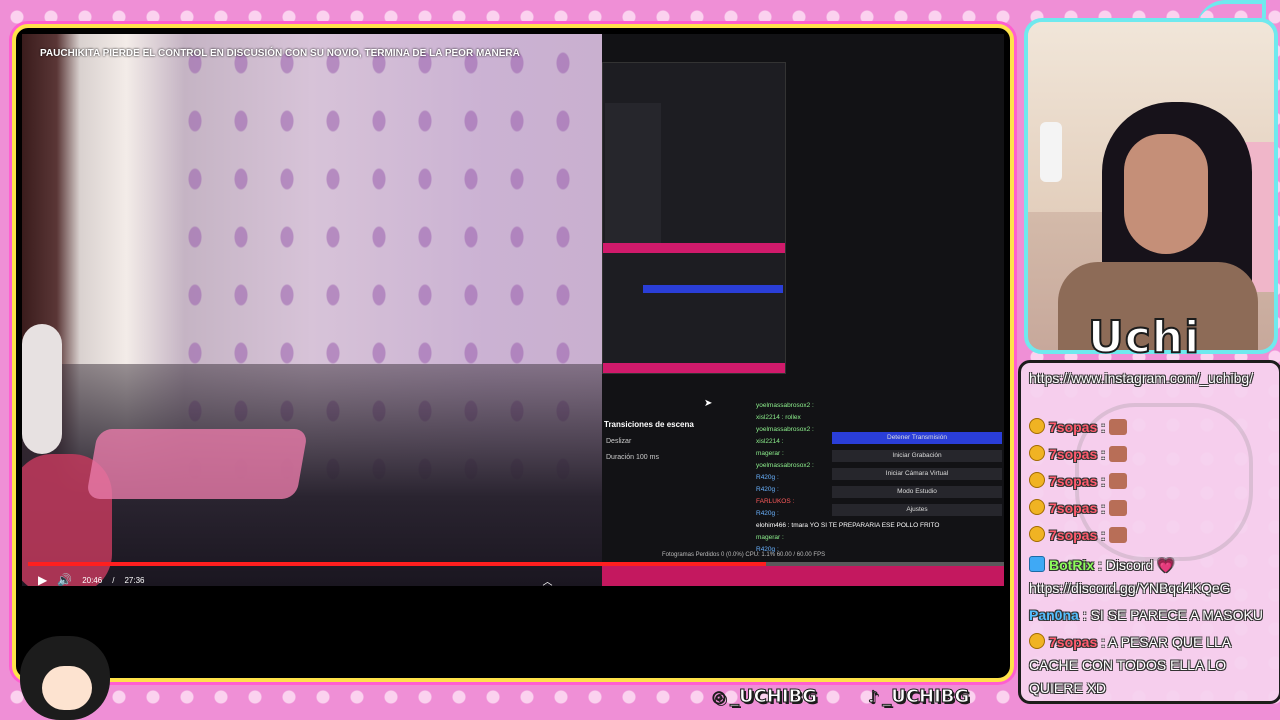  What do you see at coordinates (926, 697) in the screenshot?
I see `tiktok-text: _UCHIBG` at bounding box center [926, 697].